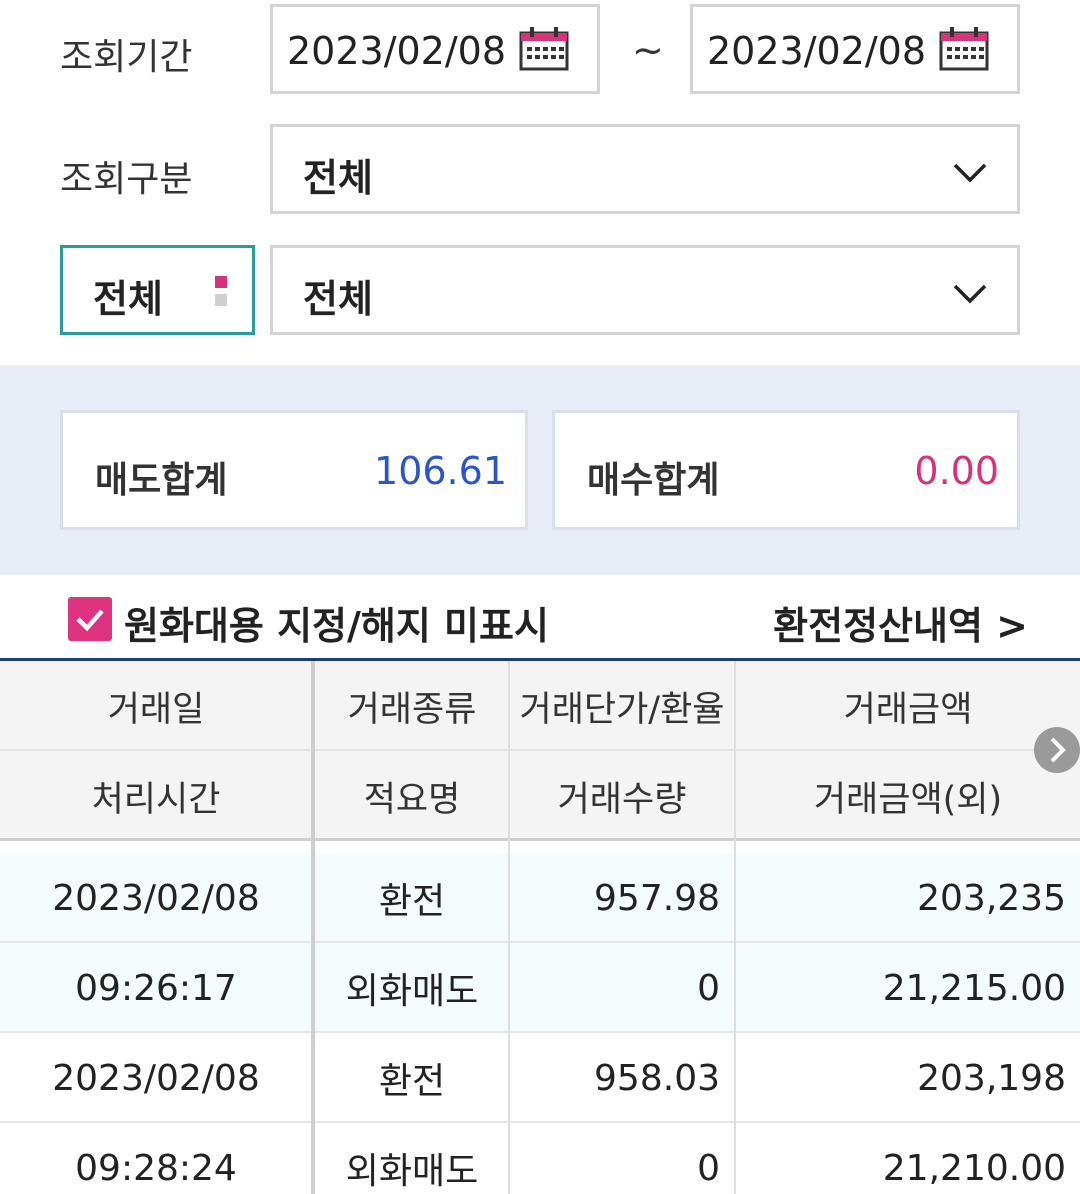 The width and height of the screenshot is (1080, 1194). I want to click on period-label: 조회기간, so click(126, 57).